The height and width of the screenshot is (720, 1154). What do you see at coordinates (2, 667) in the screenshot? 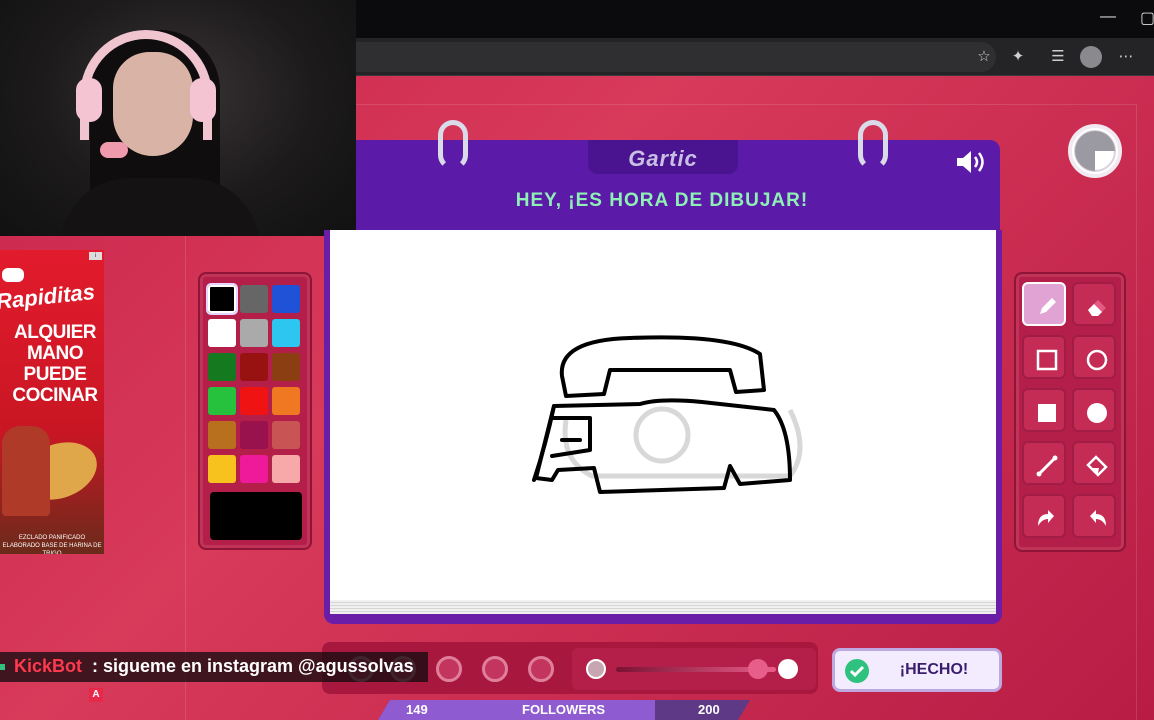
I see `chat-indicator-icon` at bounding box center [2, 667].